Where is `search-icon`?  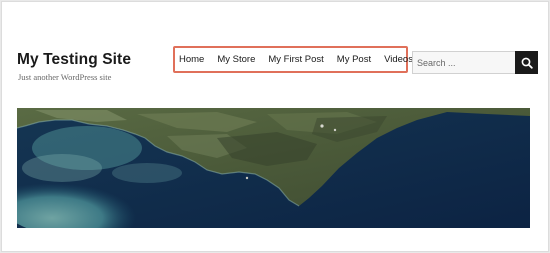
search-icon is located at coordinates (527, 63).